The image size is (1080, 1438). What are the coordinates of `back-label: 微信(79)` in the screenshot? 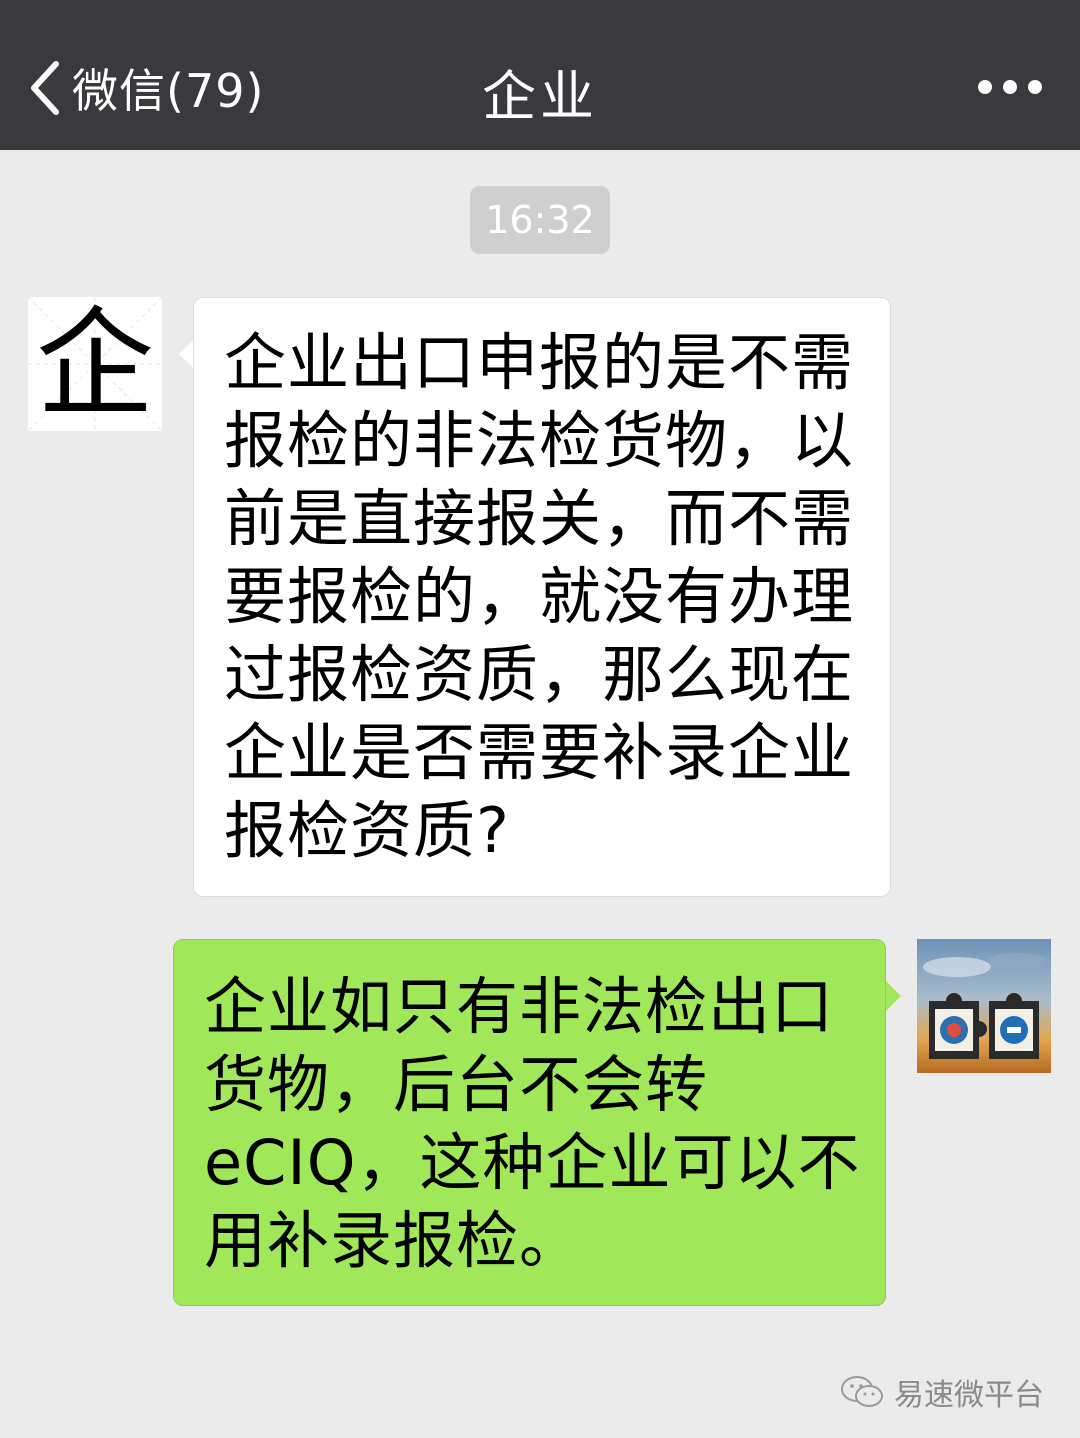 It's located at (168, 91).